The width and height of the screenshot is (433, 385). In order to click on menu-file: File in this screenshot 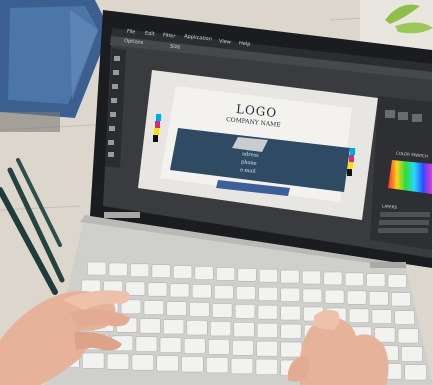, I will do `click(131, 32)`.